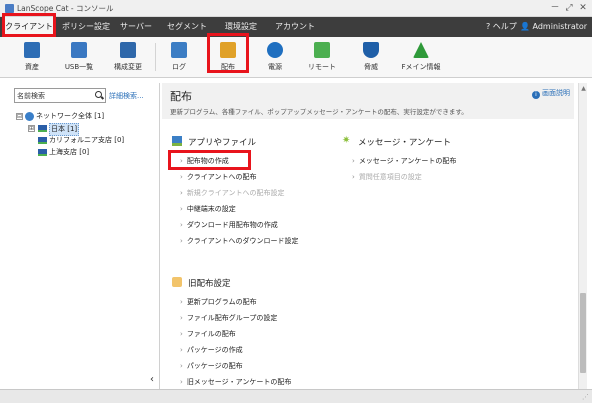 This screenshot has width=592, height=403. I want to click on name-search-input, so click(55, 95).